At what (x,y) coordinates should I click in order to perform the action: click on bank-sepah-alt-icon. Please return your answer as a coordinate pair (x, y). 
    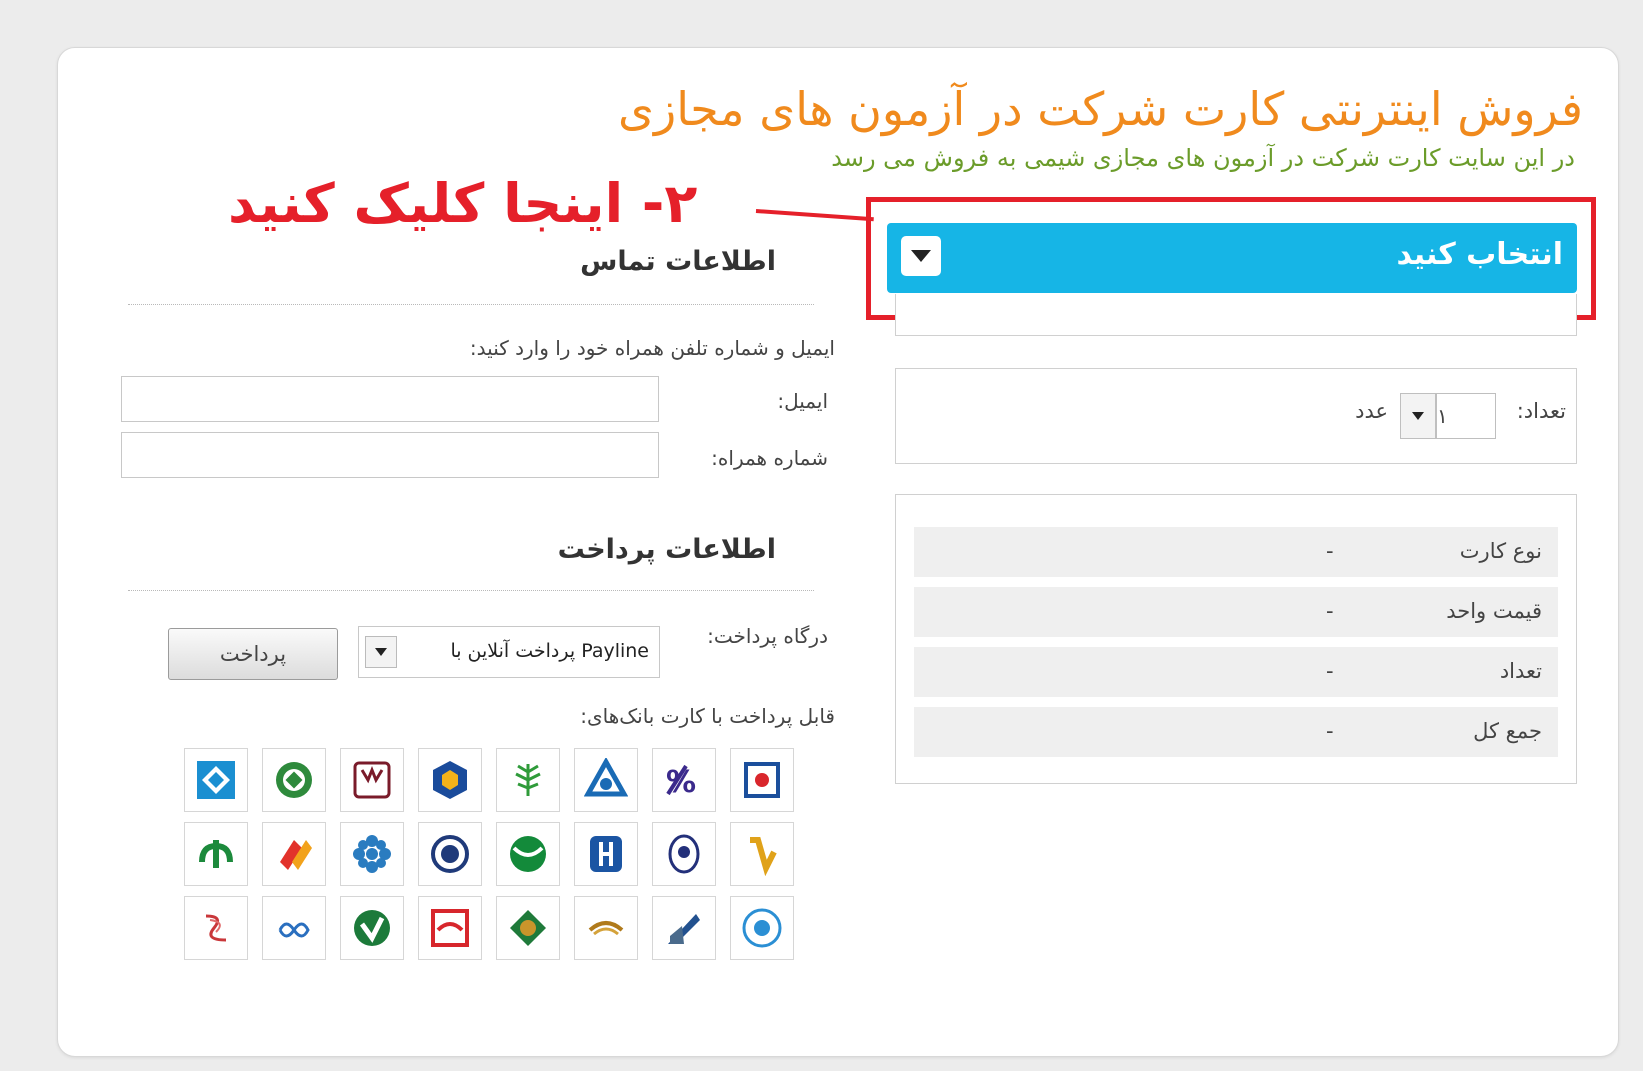
    Looking at the image, I should click on (528, 854).